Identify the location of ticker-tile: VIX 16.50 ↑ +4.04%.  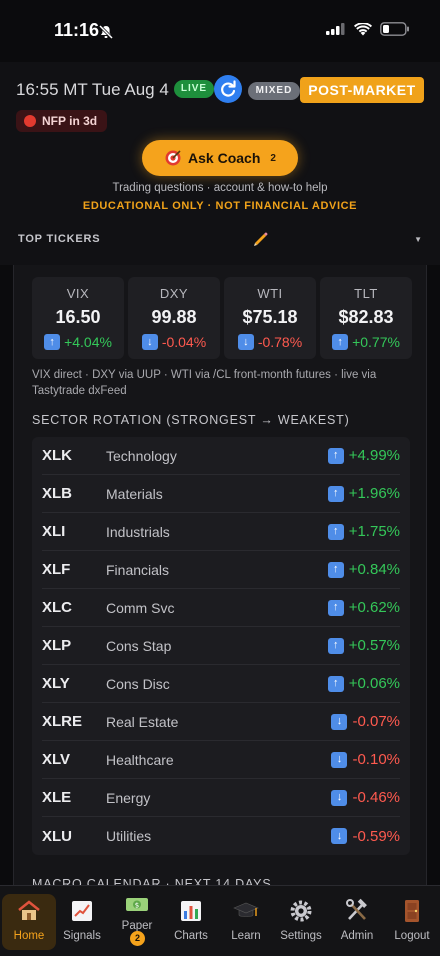
(78, 318).